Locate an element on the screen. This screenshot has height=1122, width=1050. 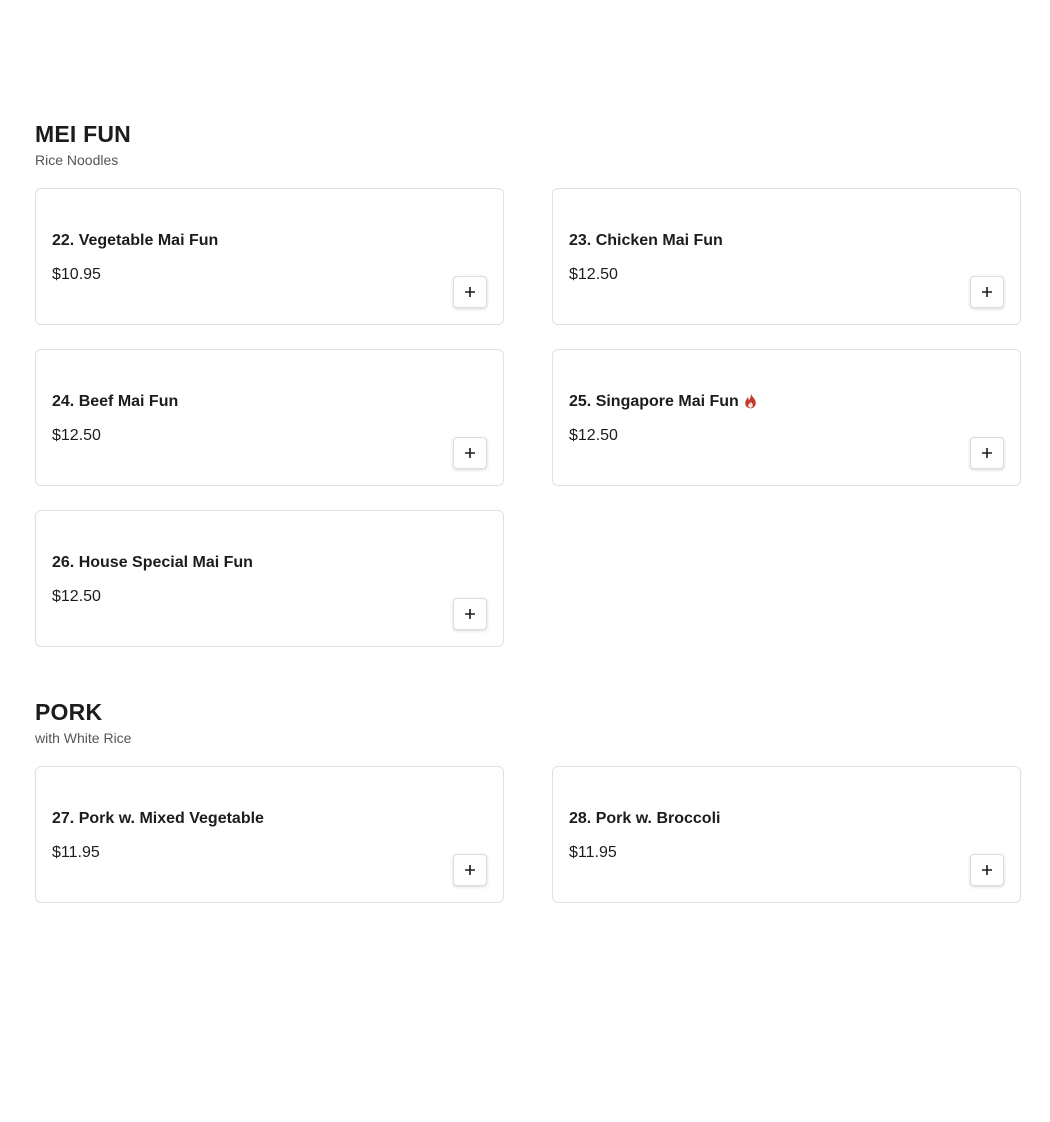
menu-item-name: 28. Pork w. Broccoli is located at coordinates (645, 818).